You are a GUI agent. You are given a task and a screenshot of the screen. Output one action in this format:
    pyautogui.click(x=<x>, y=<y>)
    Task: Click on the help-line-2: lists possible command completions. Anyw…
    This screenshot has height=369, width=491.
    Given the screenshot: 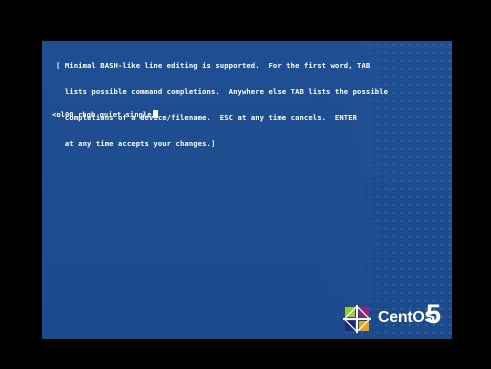 What is the action you would take?
    pyautogui.click(x=222, y=91)
    